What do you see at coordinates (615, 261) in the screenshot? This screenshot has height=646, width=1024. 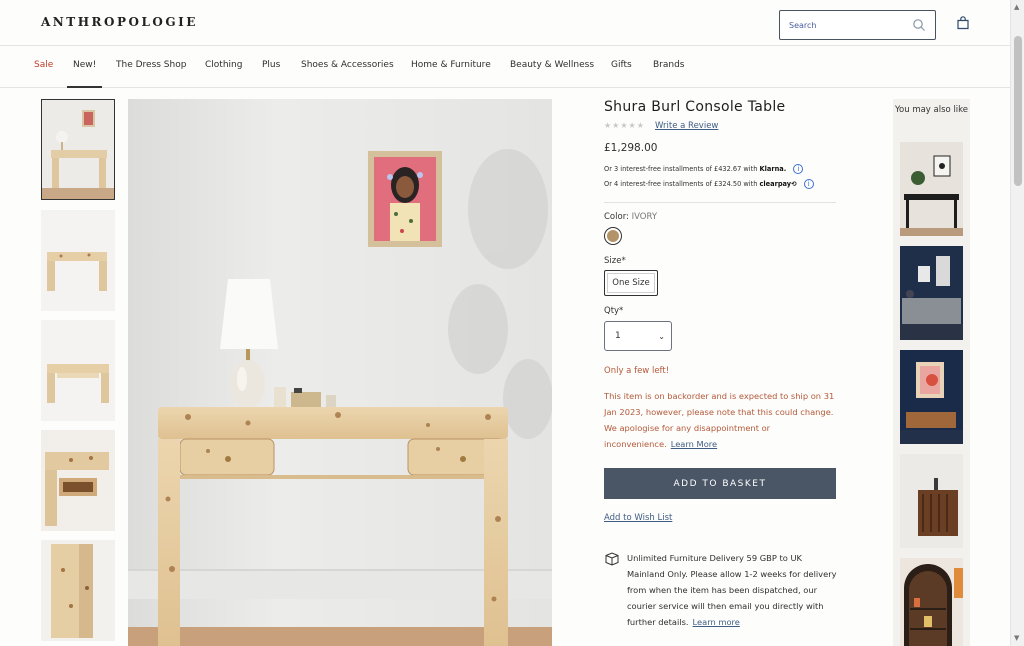 I see `size-label: Size*` at bounding box center [615, 261].